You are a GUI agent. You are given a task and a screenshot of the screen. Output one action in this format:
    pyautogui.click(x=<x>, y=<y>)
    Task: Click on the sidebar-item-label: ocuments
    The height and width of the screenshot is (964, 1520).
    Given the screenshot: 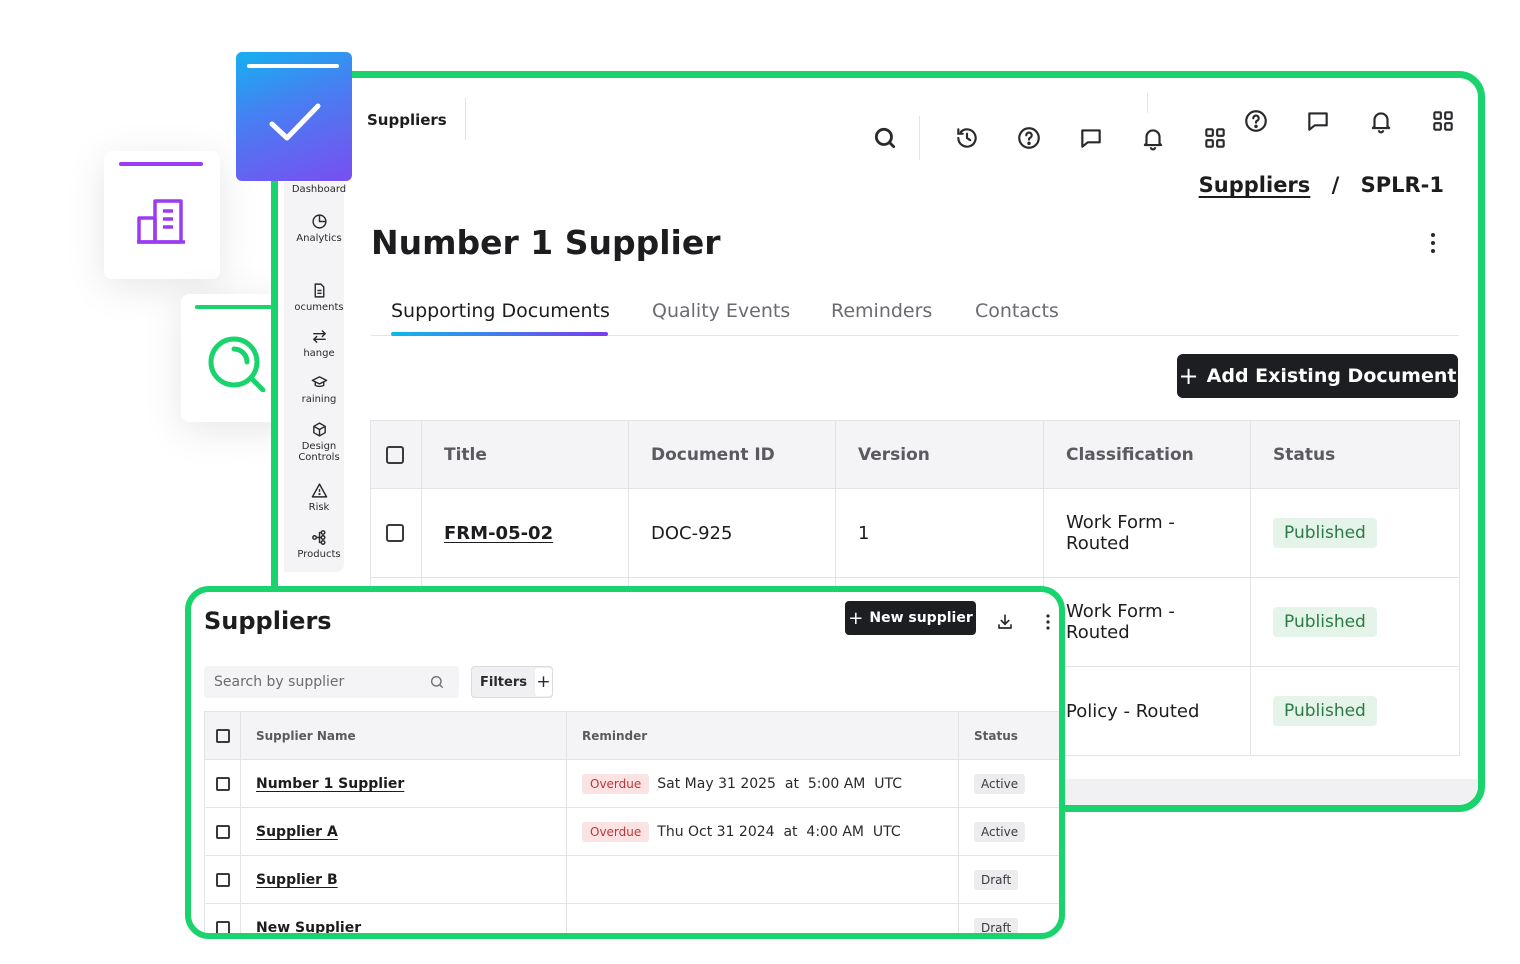 What is the action you would take?
    pyautogui.click(x=319, y=307)
    